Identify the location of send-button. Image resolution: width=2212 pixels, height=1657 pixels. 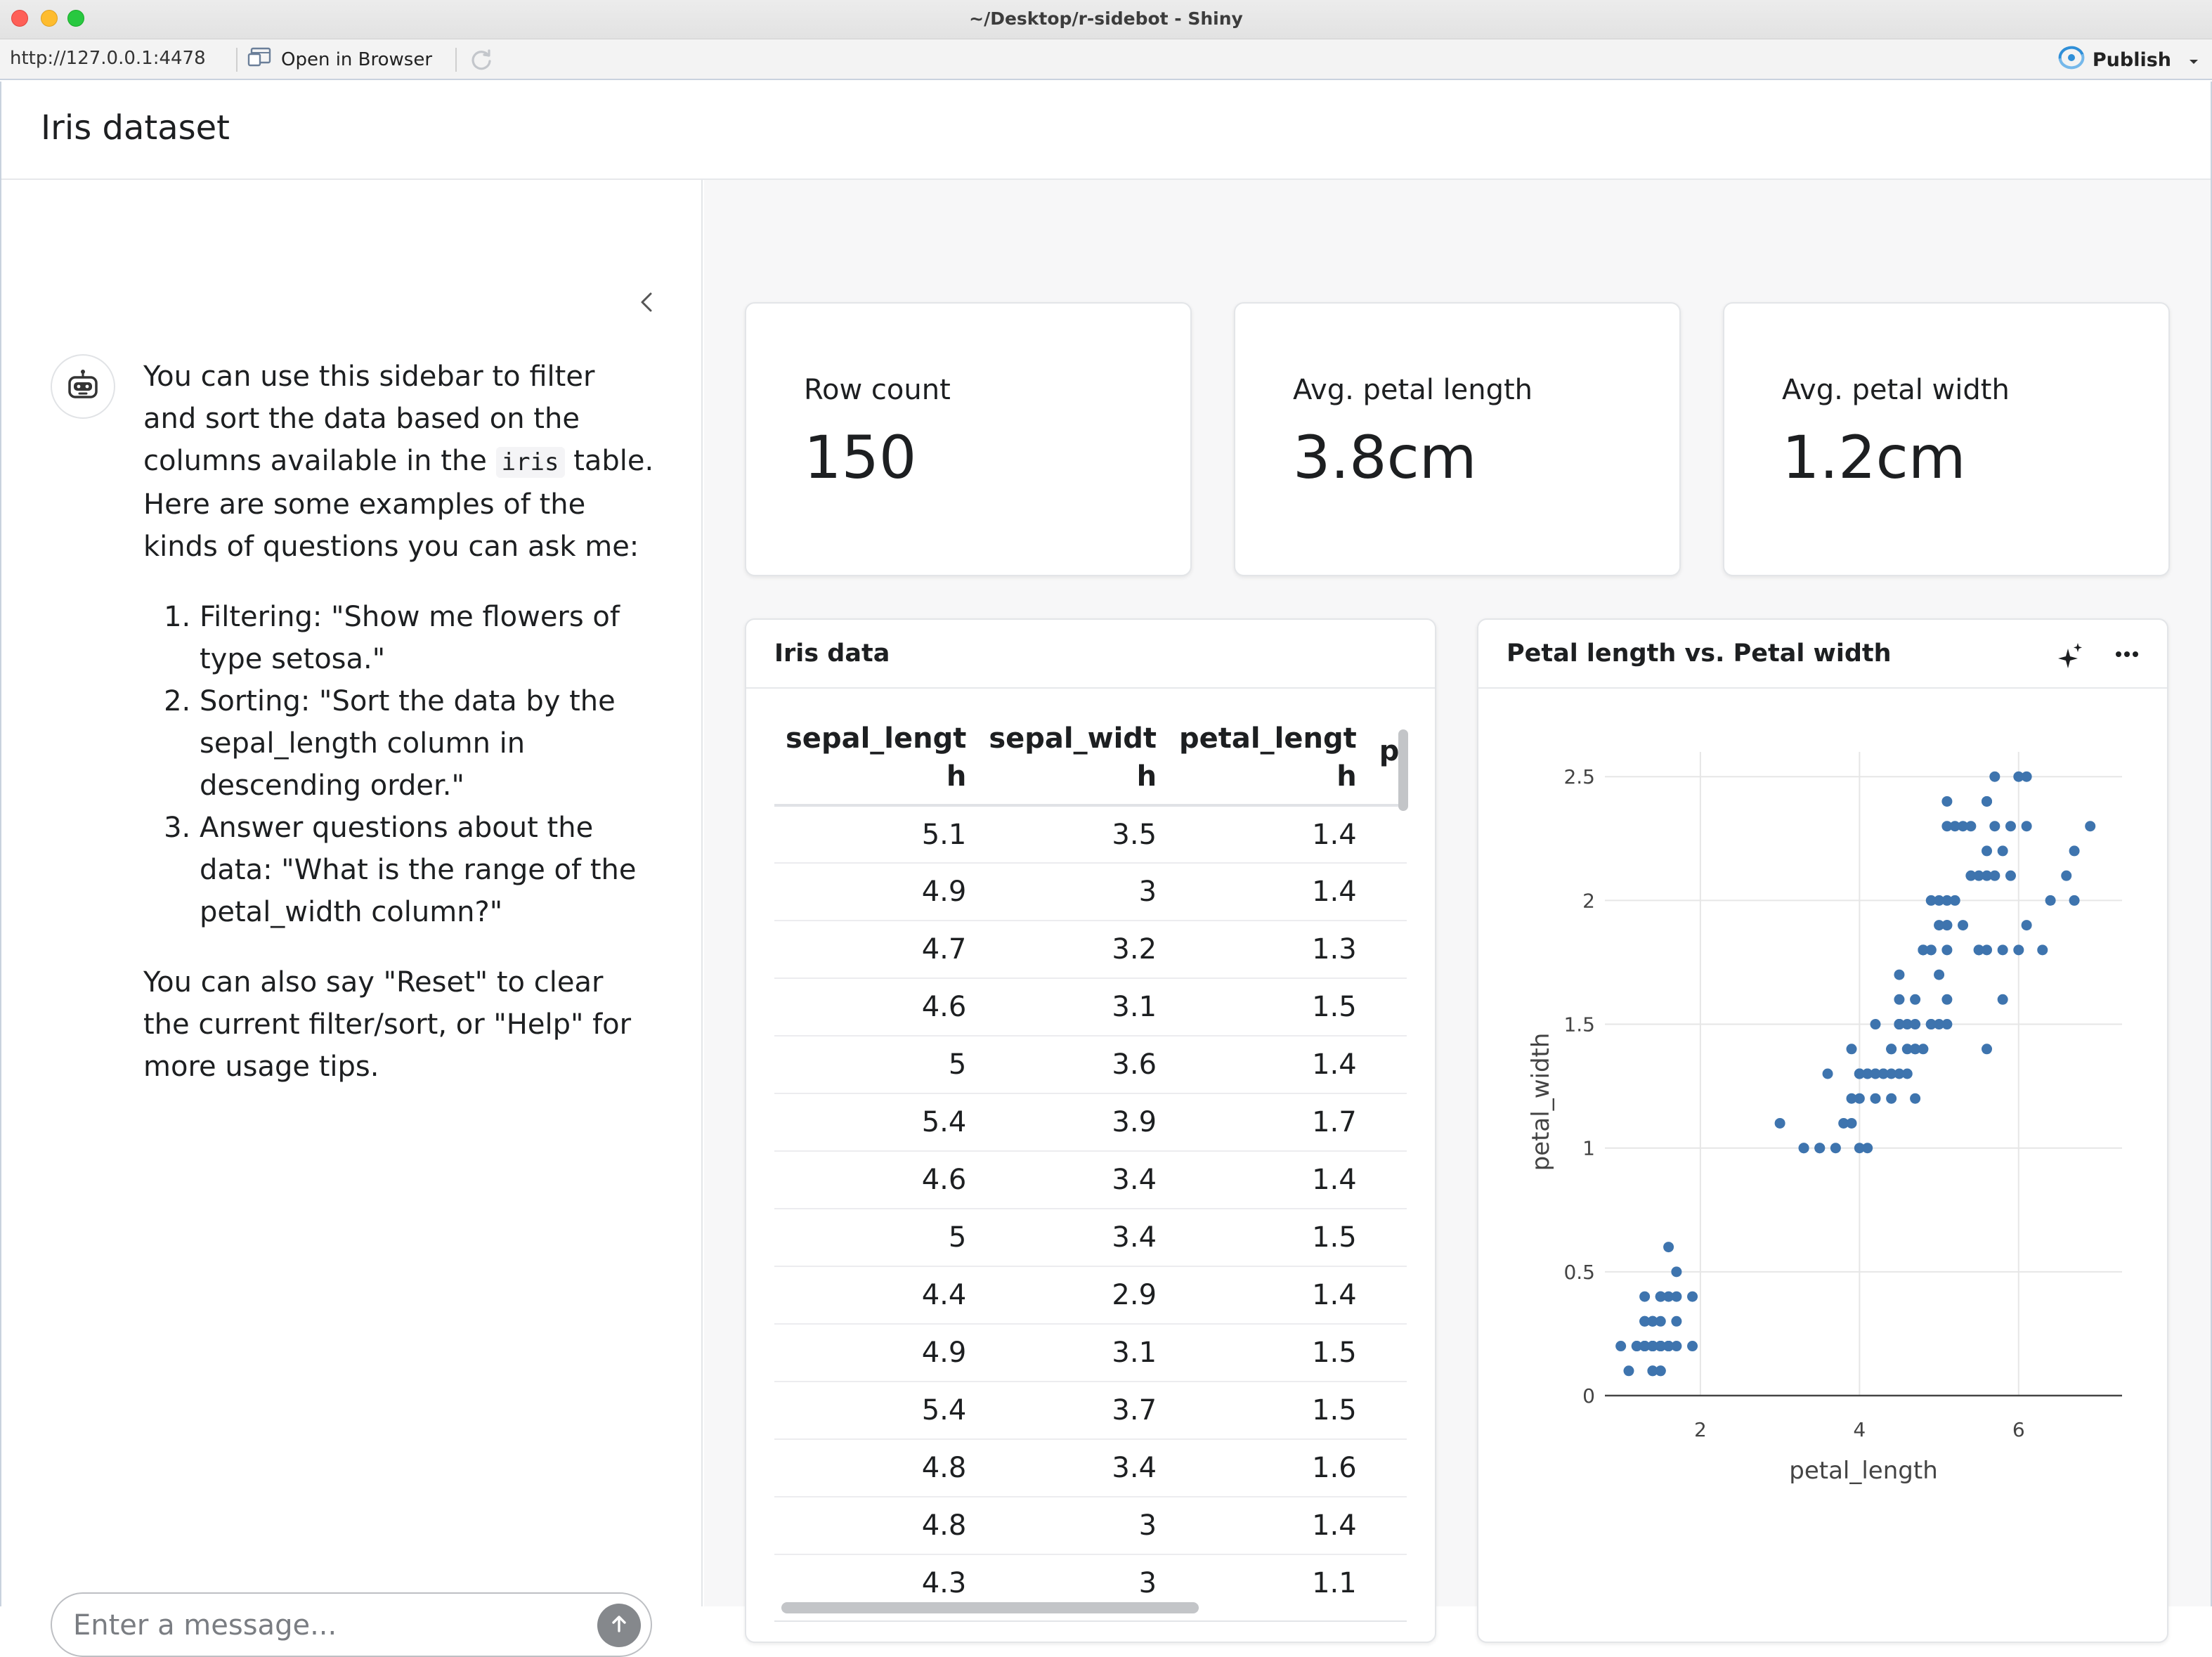
(619, 1625).